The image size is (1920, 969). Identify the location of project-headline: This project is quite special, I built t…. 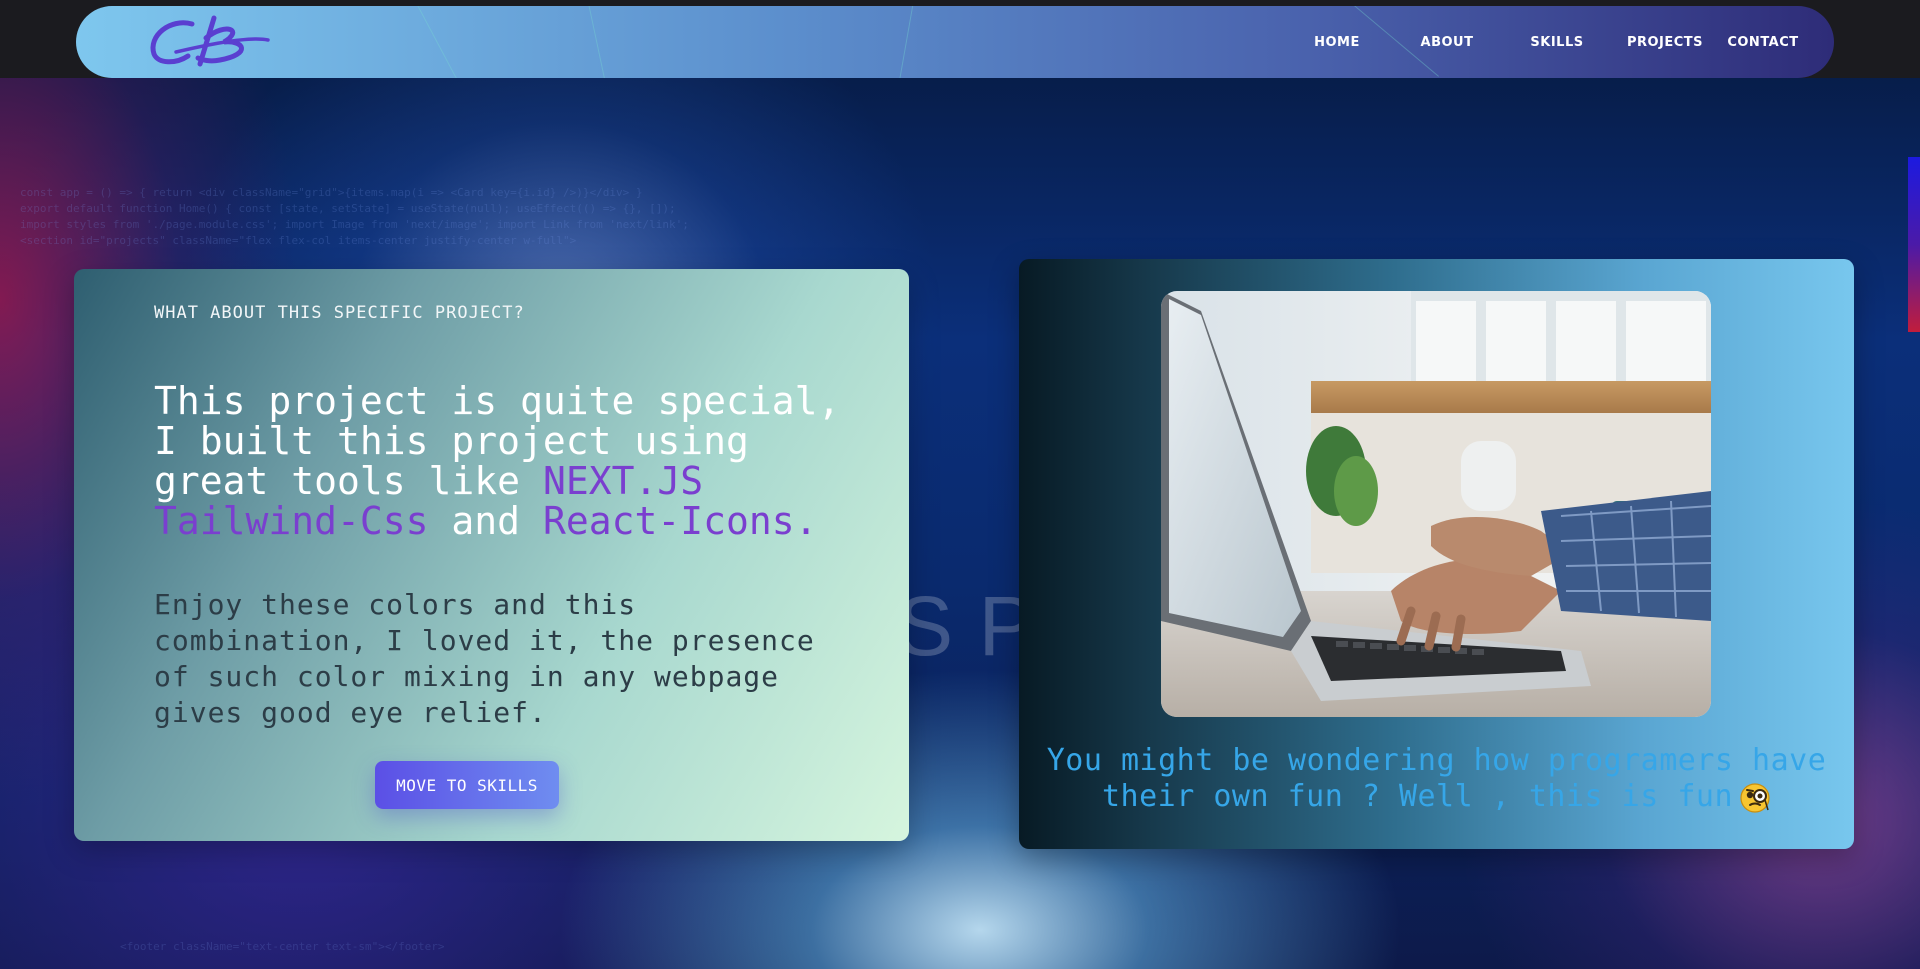
(519, 461).